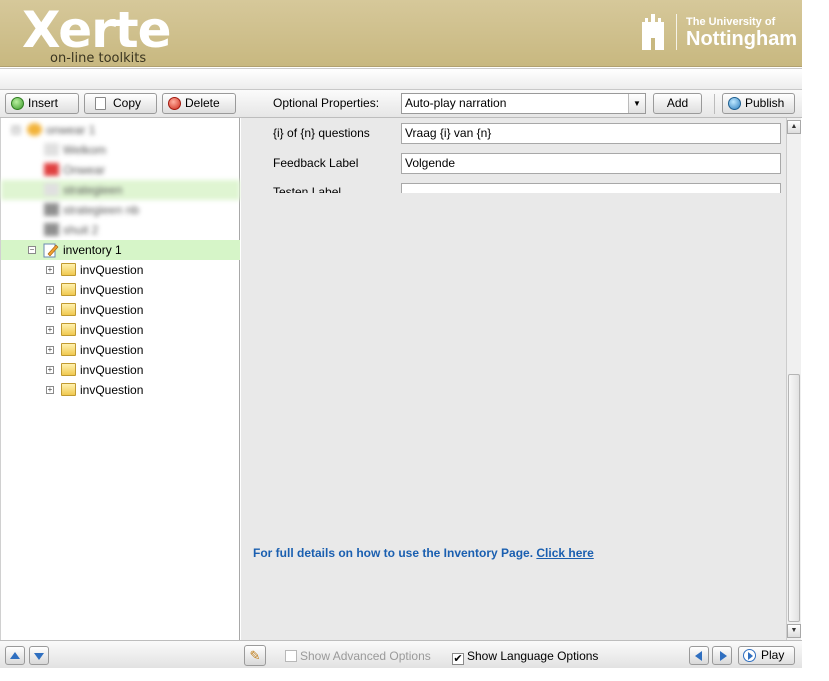  I want to click on edit-icon: ✎, so click(255, 655).